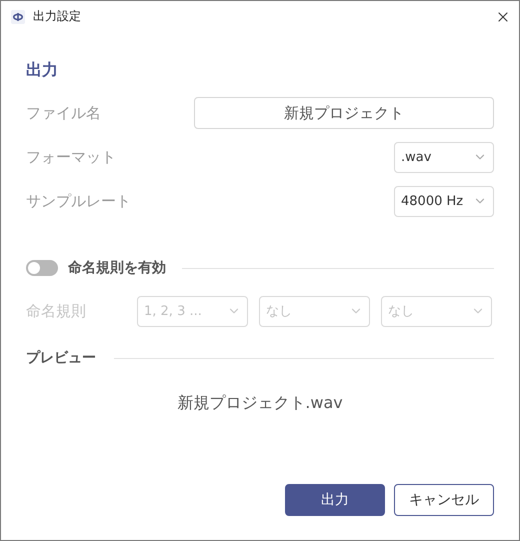 Image resolution: width=520 pixels, height=541 pixels. What do you see at coordinates (444, 201) in the screenshot?
I see `dropdown: 48000 Hz` at bounding box center [444, 201].